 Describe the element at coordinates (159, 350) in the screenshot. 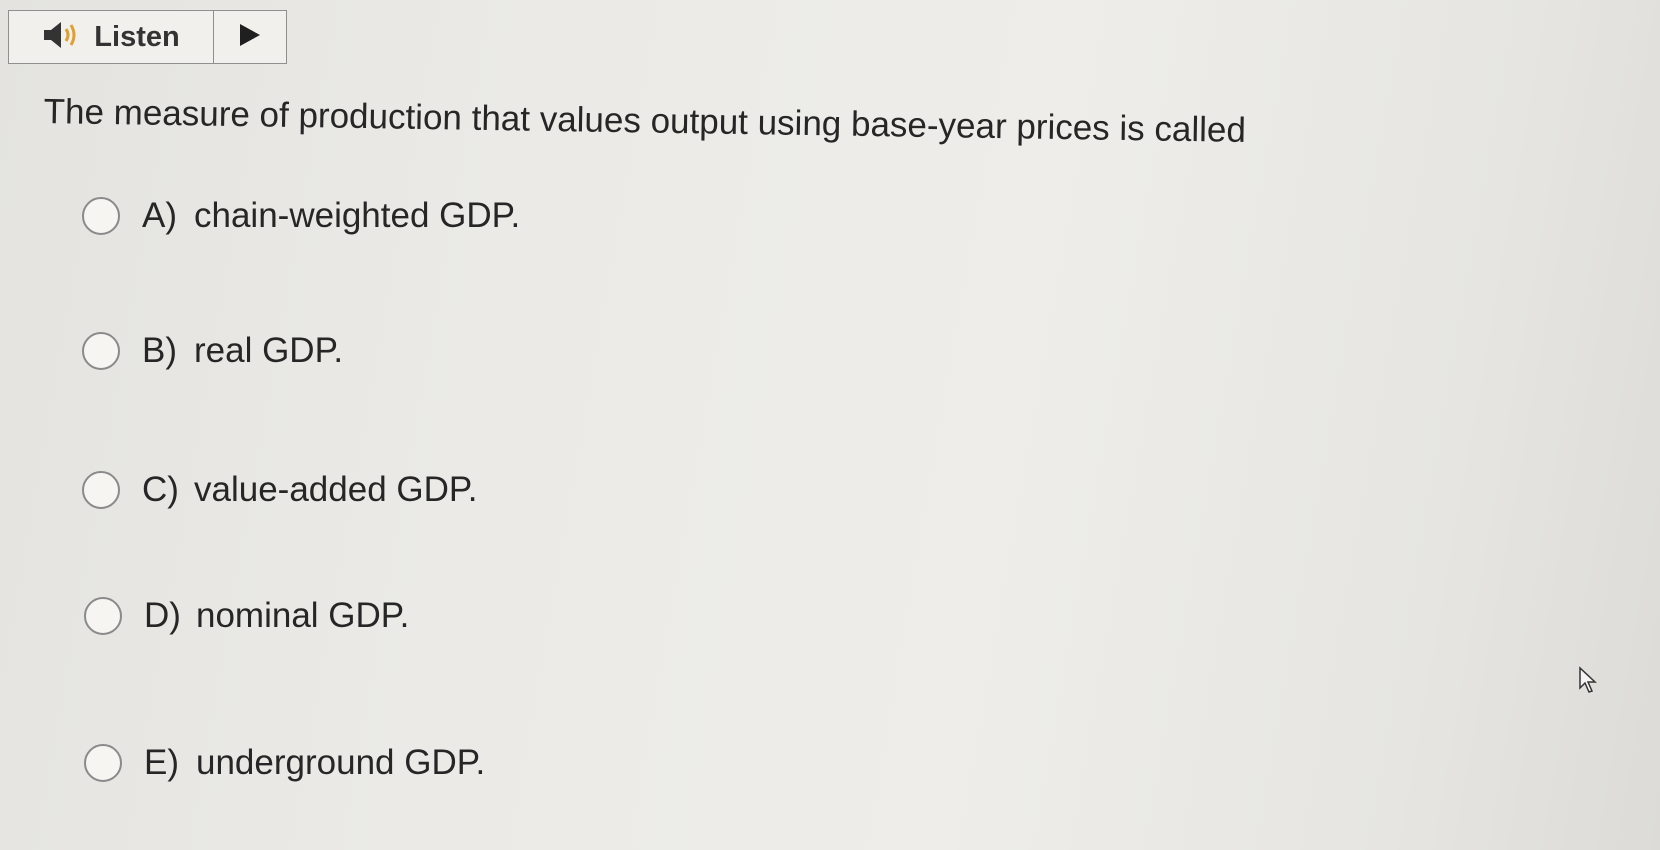

I see `option-letter: B)` at that location.